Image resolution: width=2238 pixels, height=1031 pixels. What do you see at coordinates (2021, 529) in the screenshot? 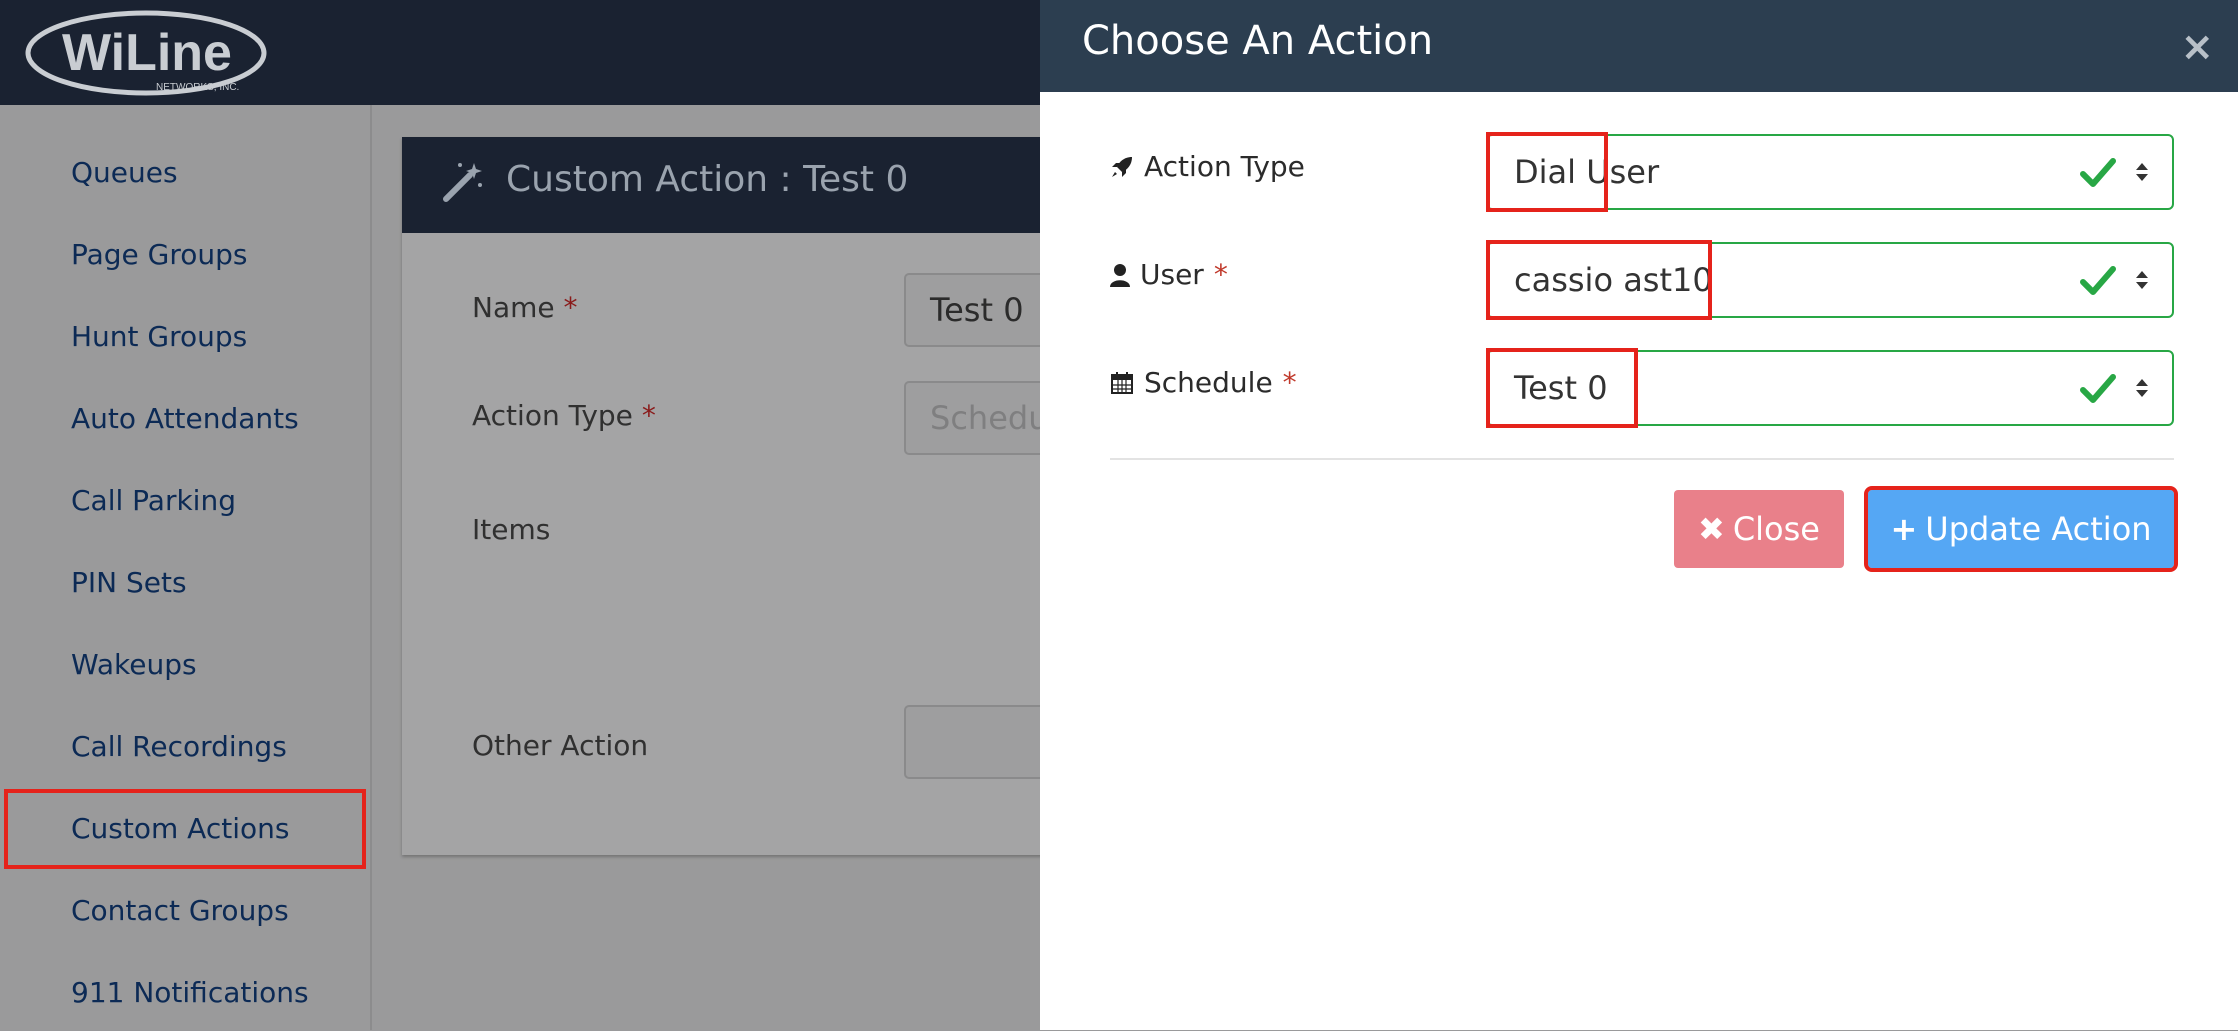
I see `update-action-button: + Update Action` at bounding box center [2021, 529].